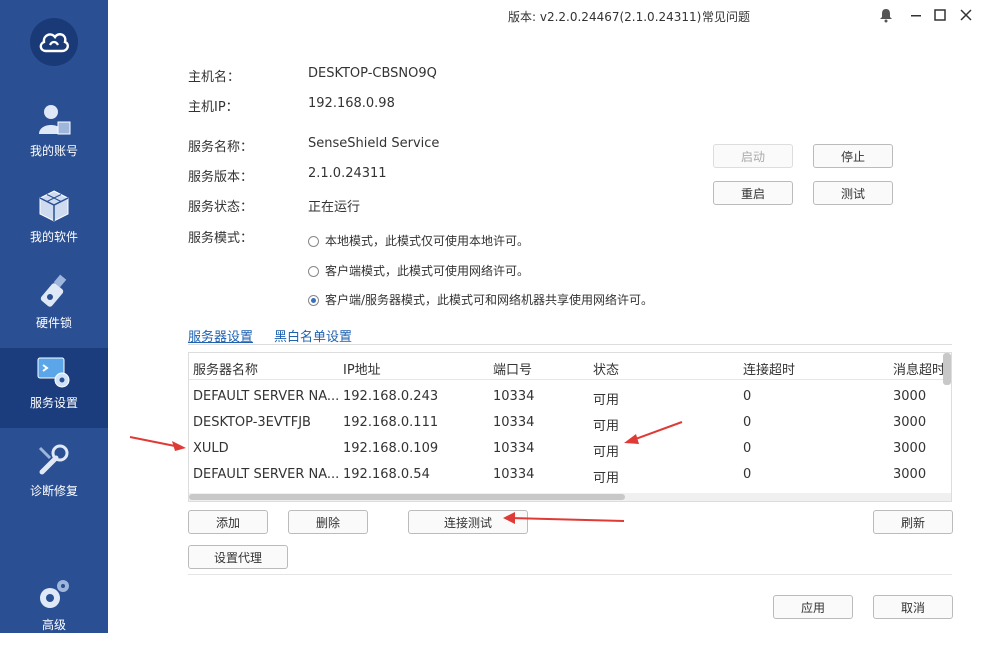 Image resolution: width=996 pixels, height=650 pixels. Describe the element at coordinates (406, 472) in the screenshot. I see `annotation-arrows` at that location.